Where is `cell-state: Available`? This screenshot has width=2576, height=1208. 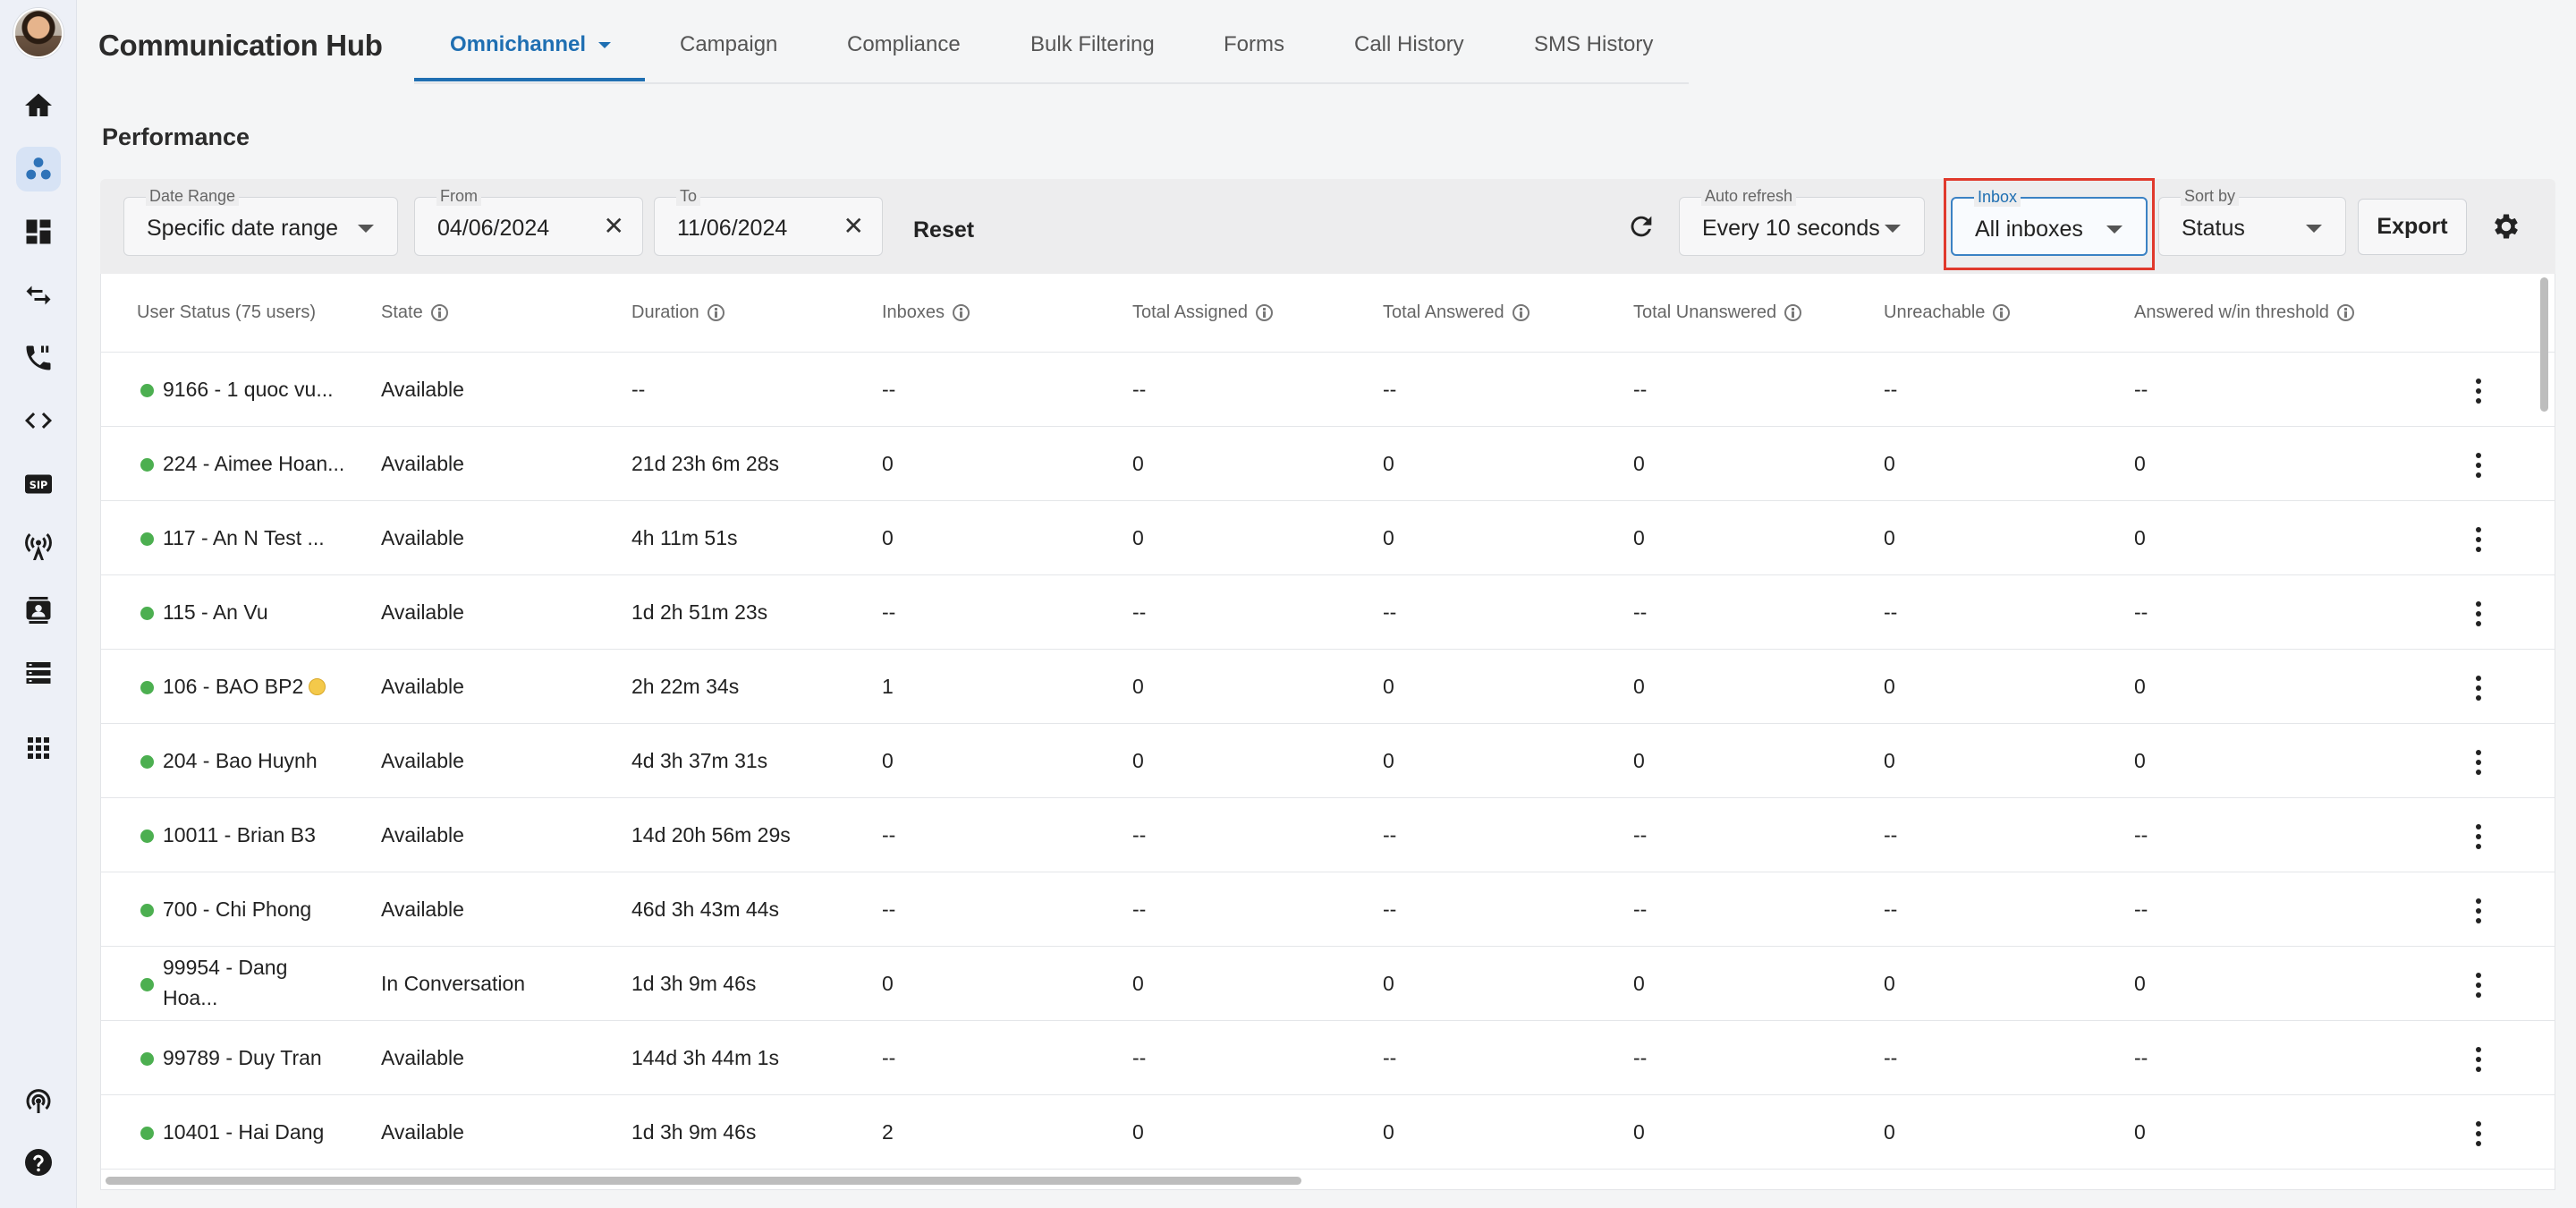
cell-state: Available is located at coordinates (422, 760).